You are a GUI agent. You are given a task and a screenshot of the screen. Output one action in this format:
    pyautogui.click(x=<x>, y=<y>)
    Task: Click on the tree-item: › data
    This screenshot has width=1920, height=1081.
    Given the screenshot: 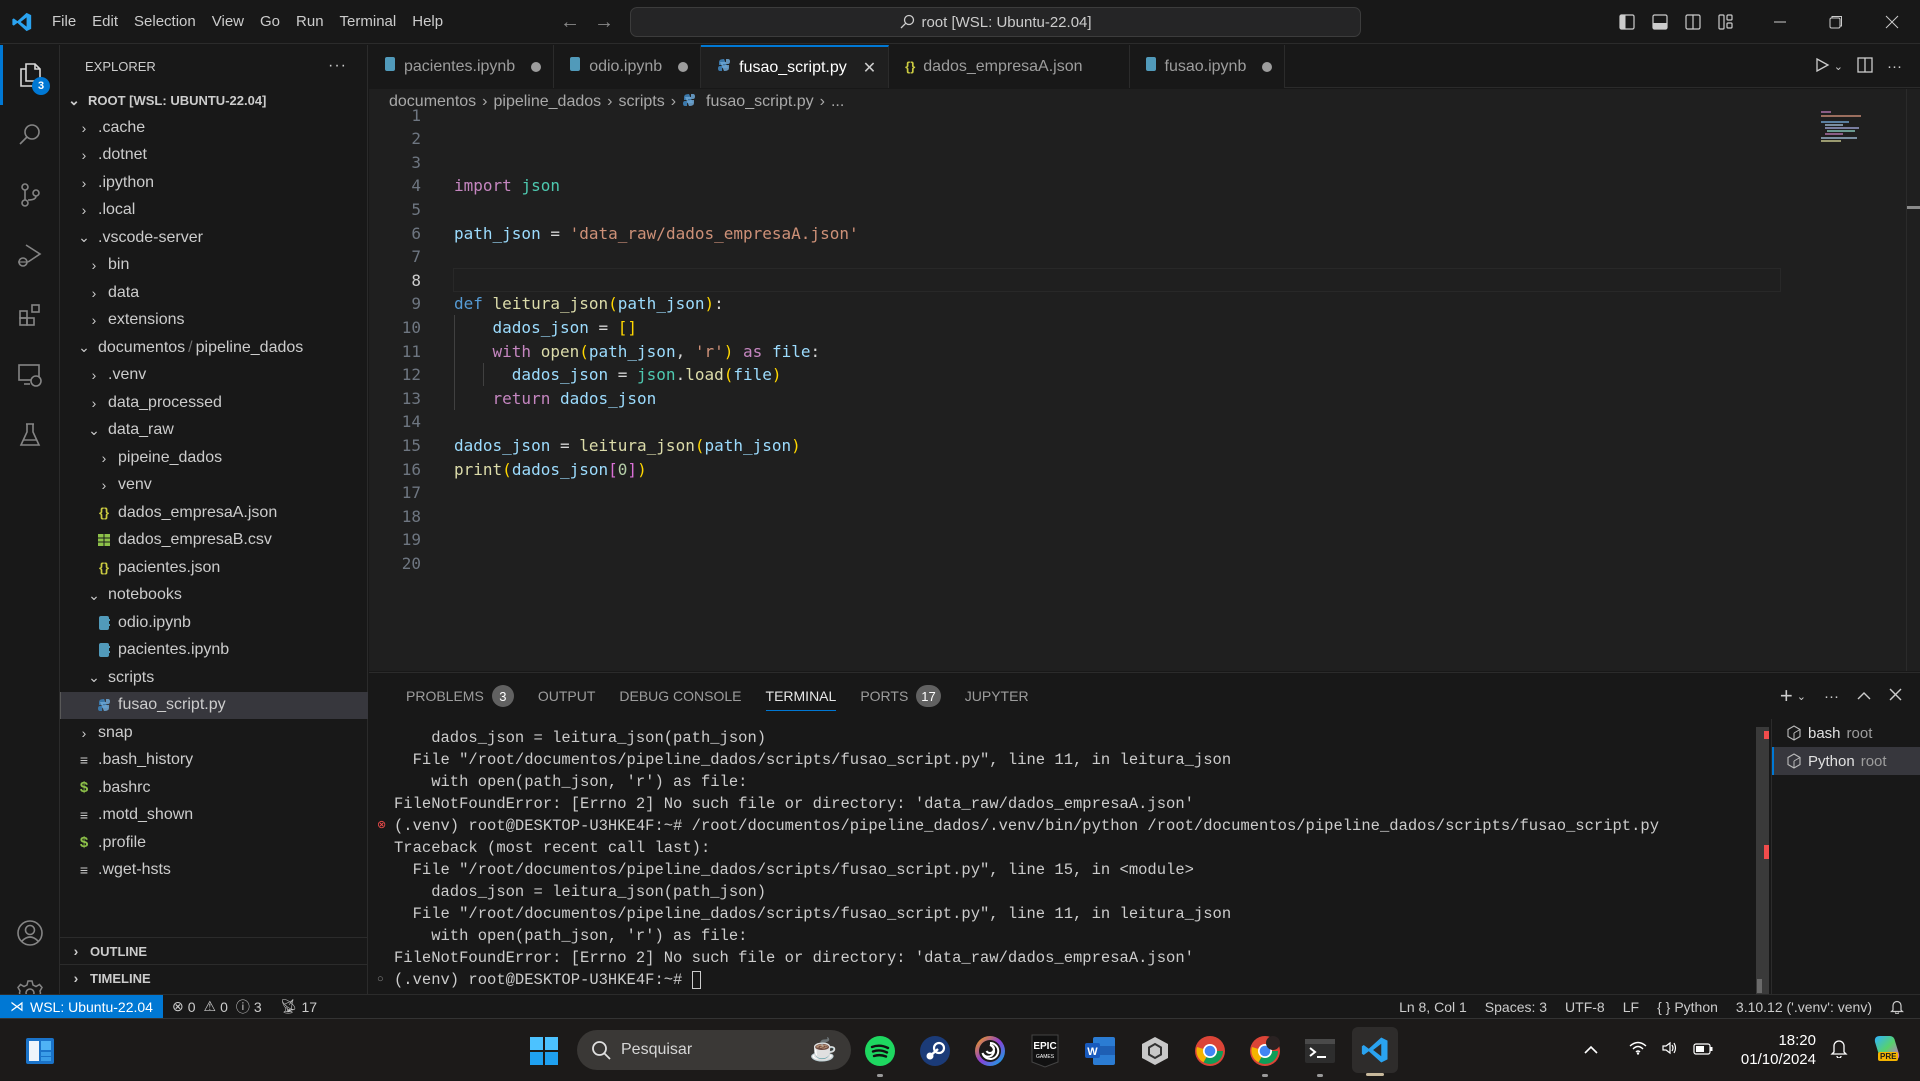 What is the action you would take?
    pyautogui.click(x=214, y=293)
    